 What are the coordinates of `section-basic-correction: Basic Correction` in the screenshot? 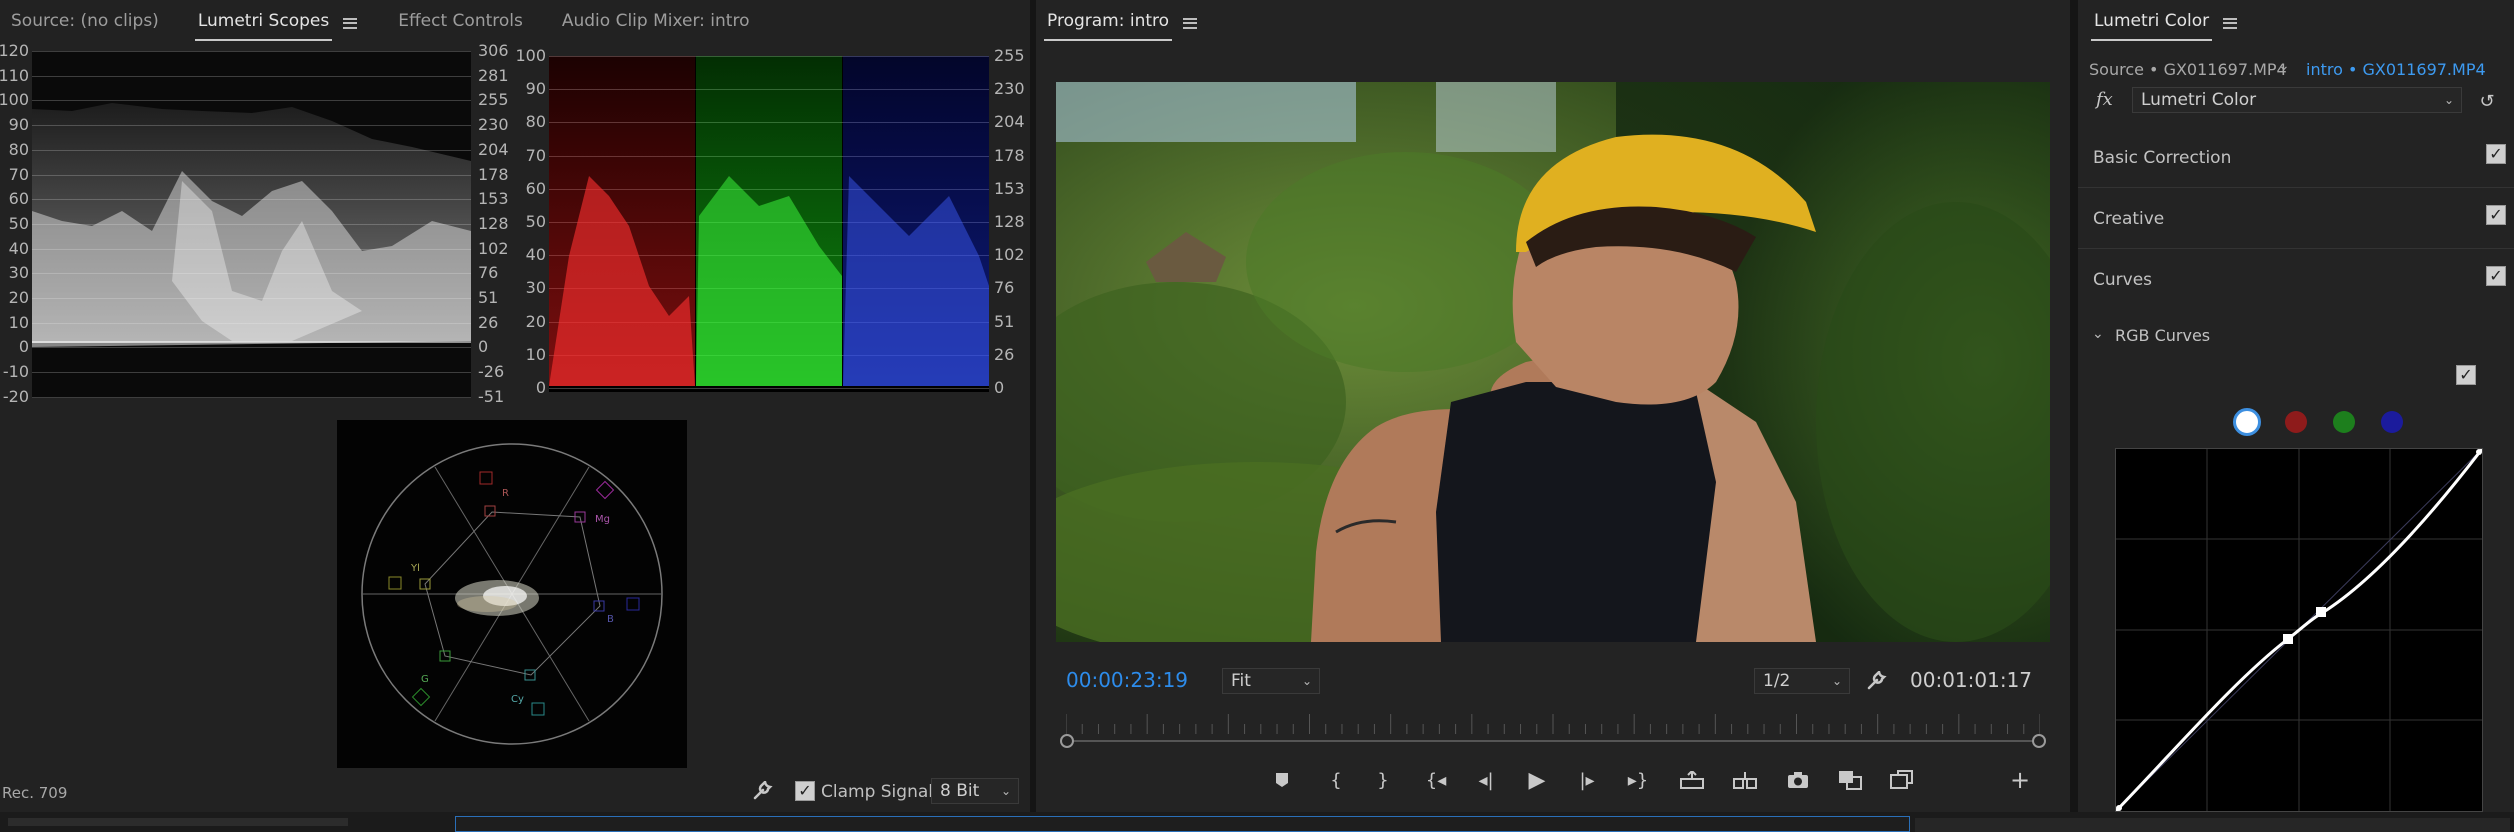 It's located at (2296, 158).